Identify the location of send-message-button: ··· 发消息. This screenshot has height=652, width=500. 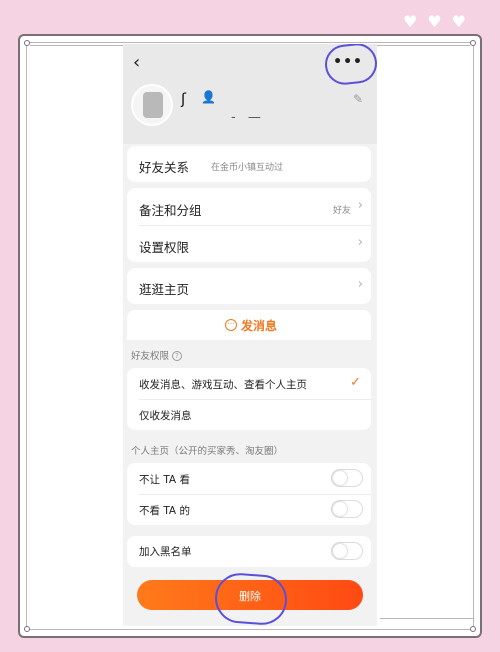
(249, 325).